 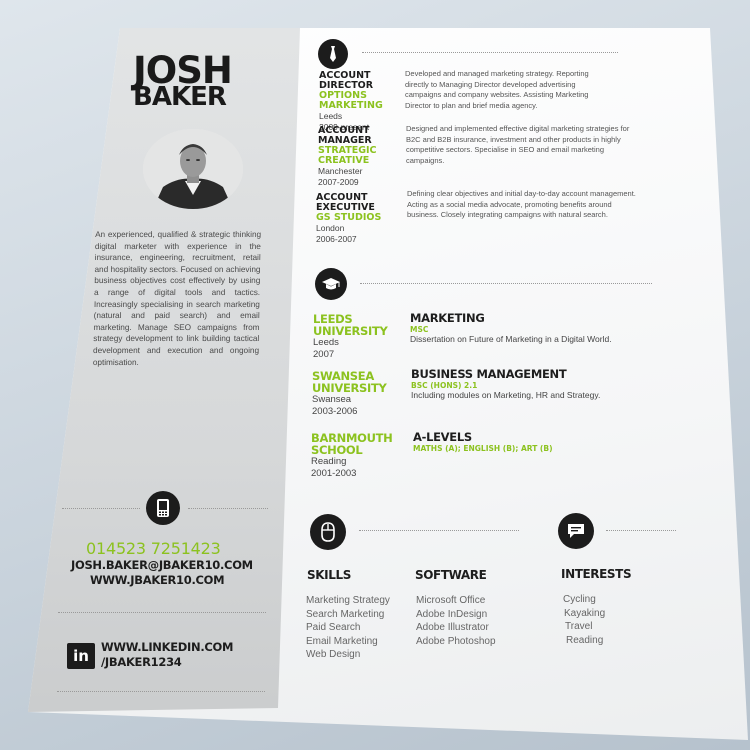 What do you see at coordinates (451, 600) in the screenshot?
I see `list-item: Microsoft Office` at bounding box center [451, 600].